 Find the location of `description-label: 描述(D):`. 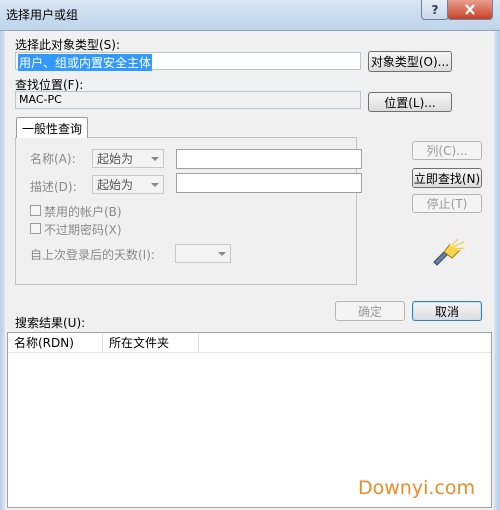

description-label: 描述(D): is located at coordinates (53, 187).